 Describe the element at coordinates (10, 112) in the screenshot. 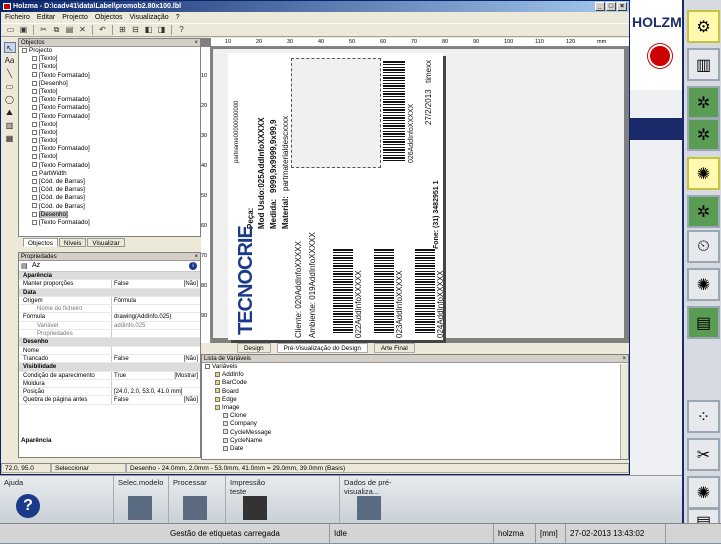

I see `image-tool-icon: ⛰` at that location.